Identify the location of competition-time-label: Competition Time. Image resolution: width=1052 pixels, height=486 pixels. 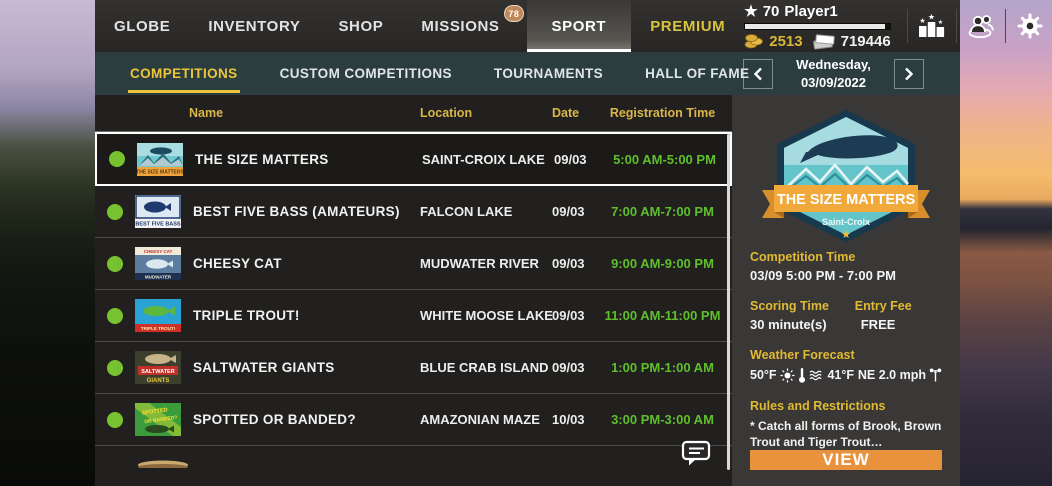
(803, 257).